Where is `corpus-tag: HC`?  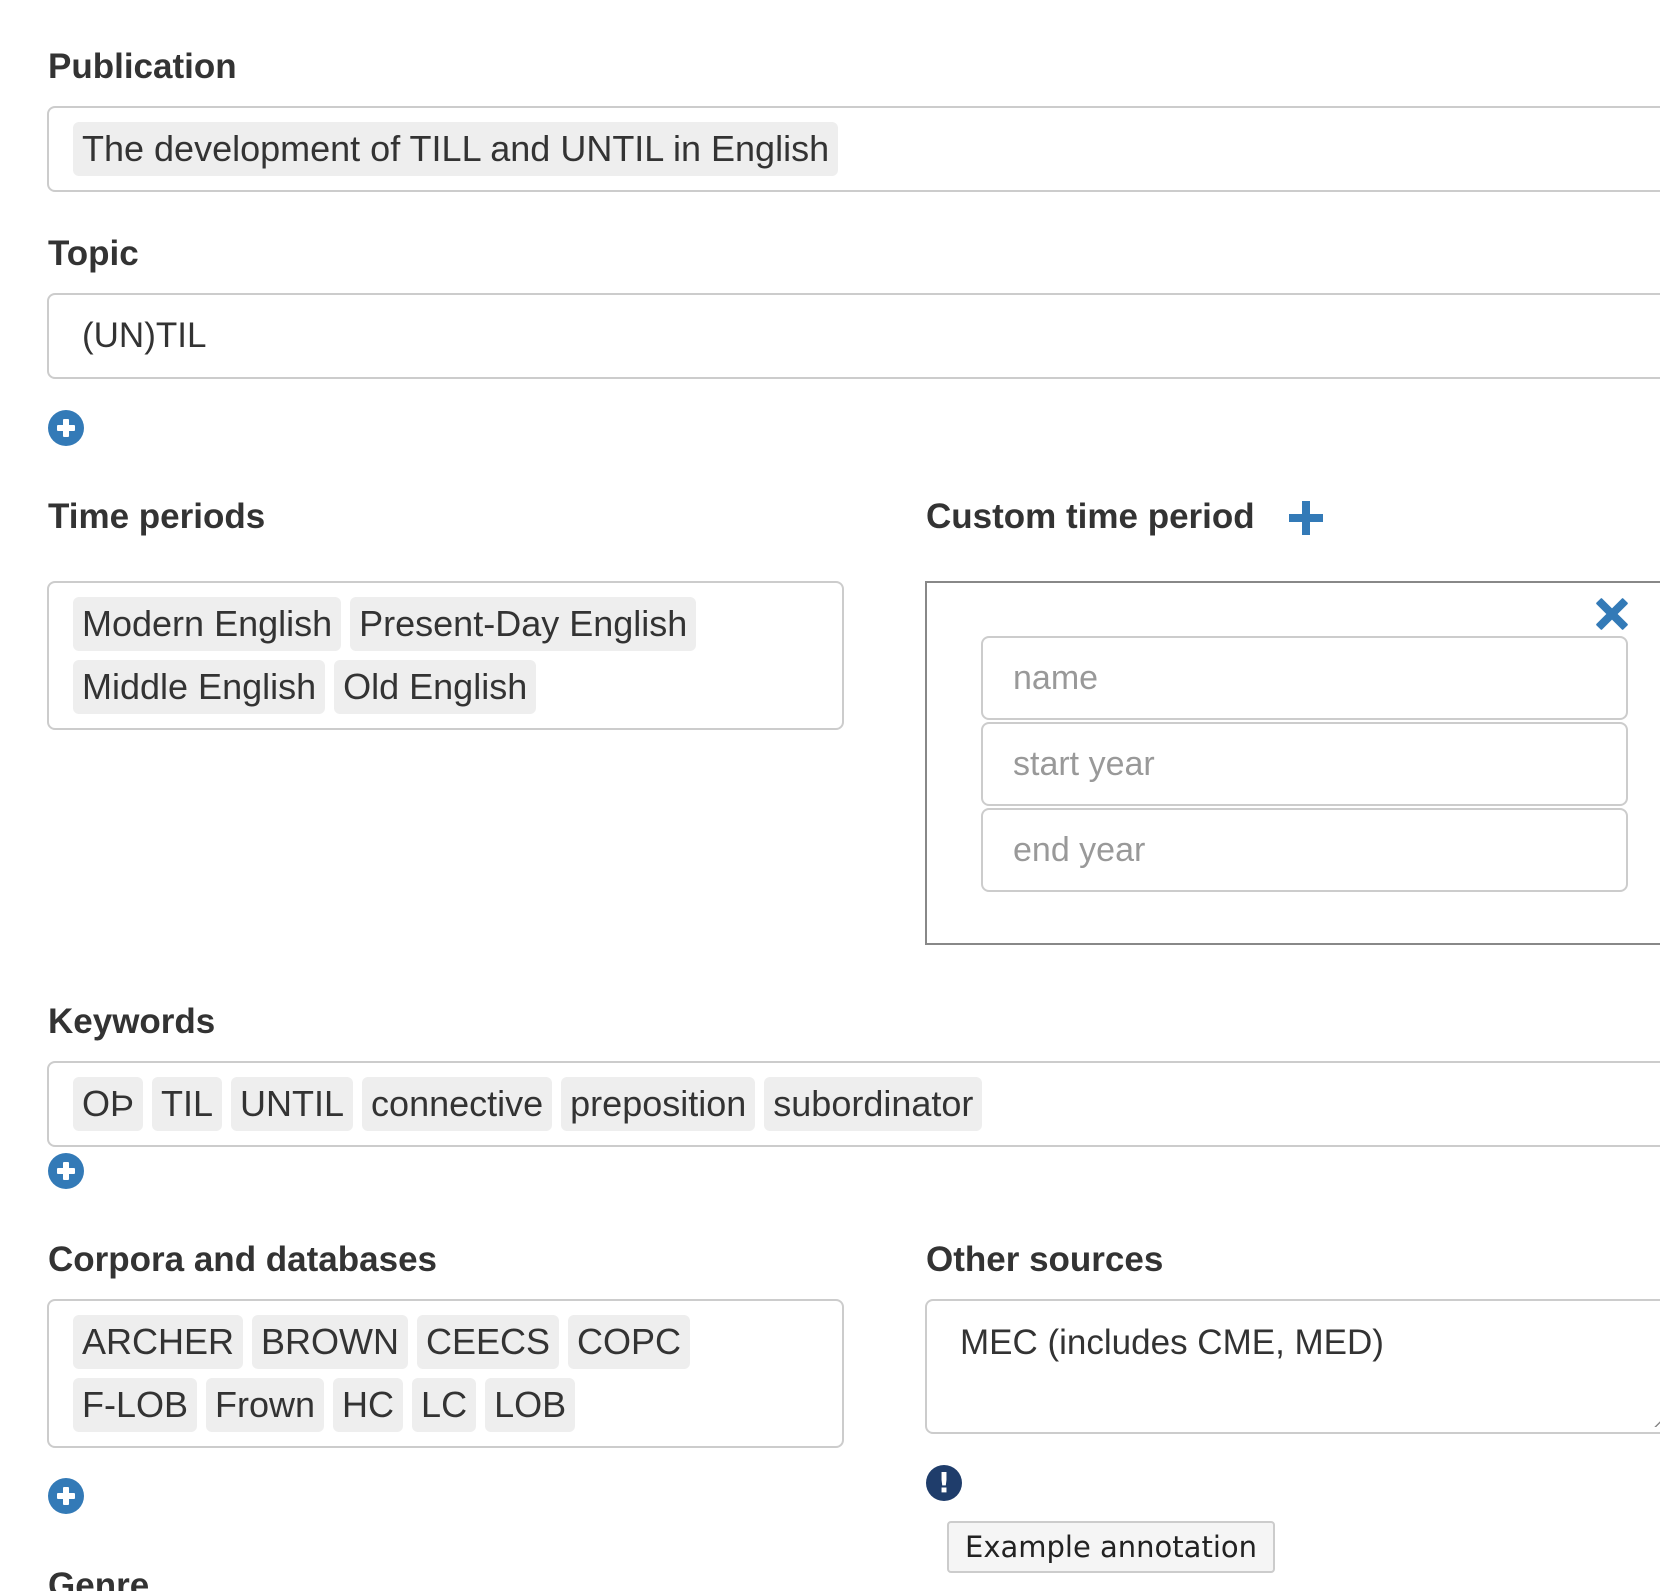 corpus-tag: HC is located at coordinates (368, 1405).